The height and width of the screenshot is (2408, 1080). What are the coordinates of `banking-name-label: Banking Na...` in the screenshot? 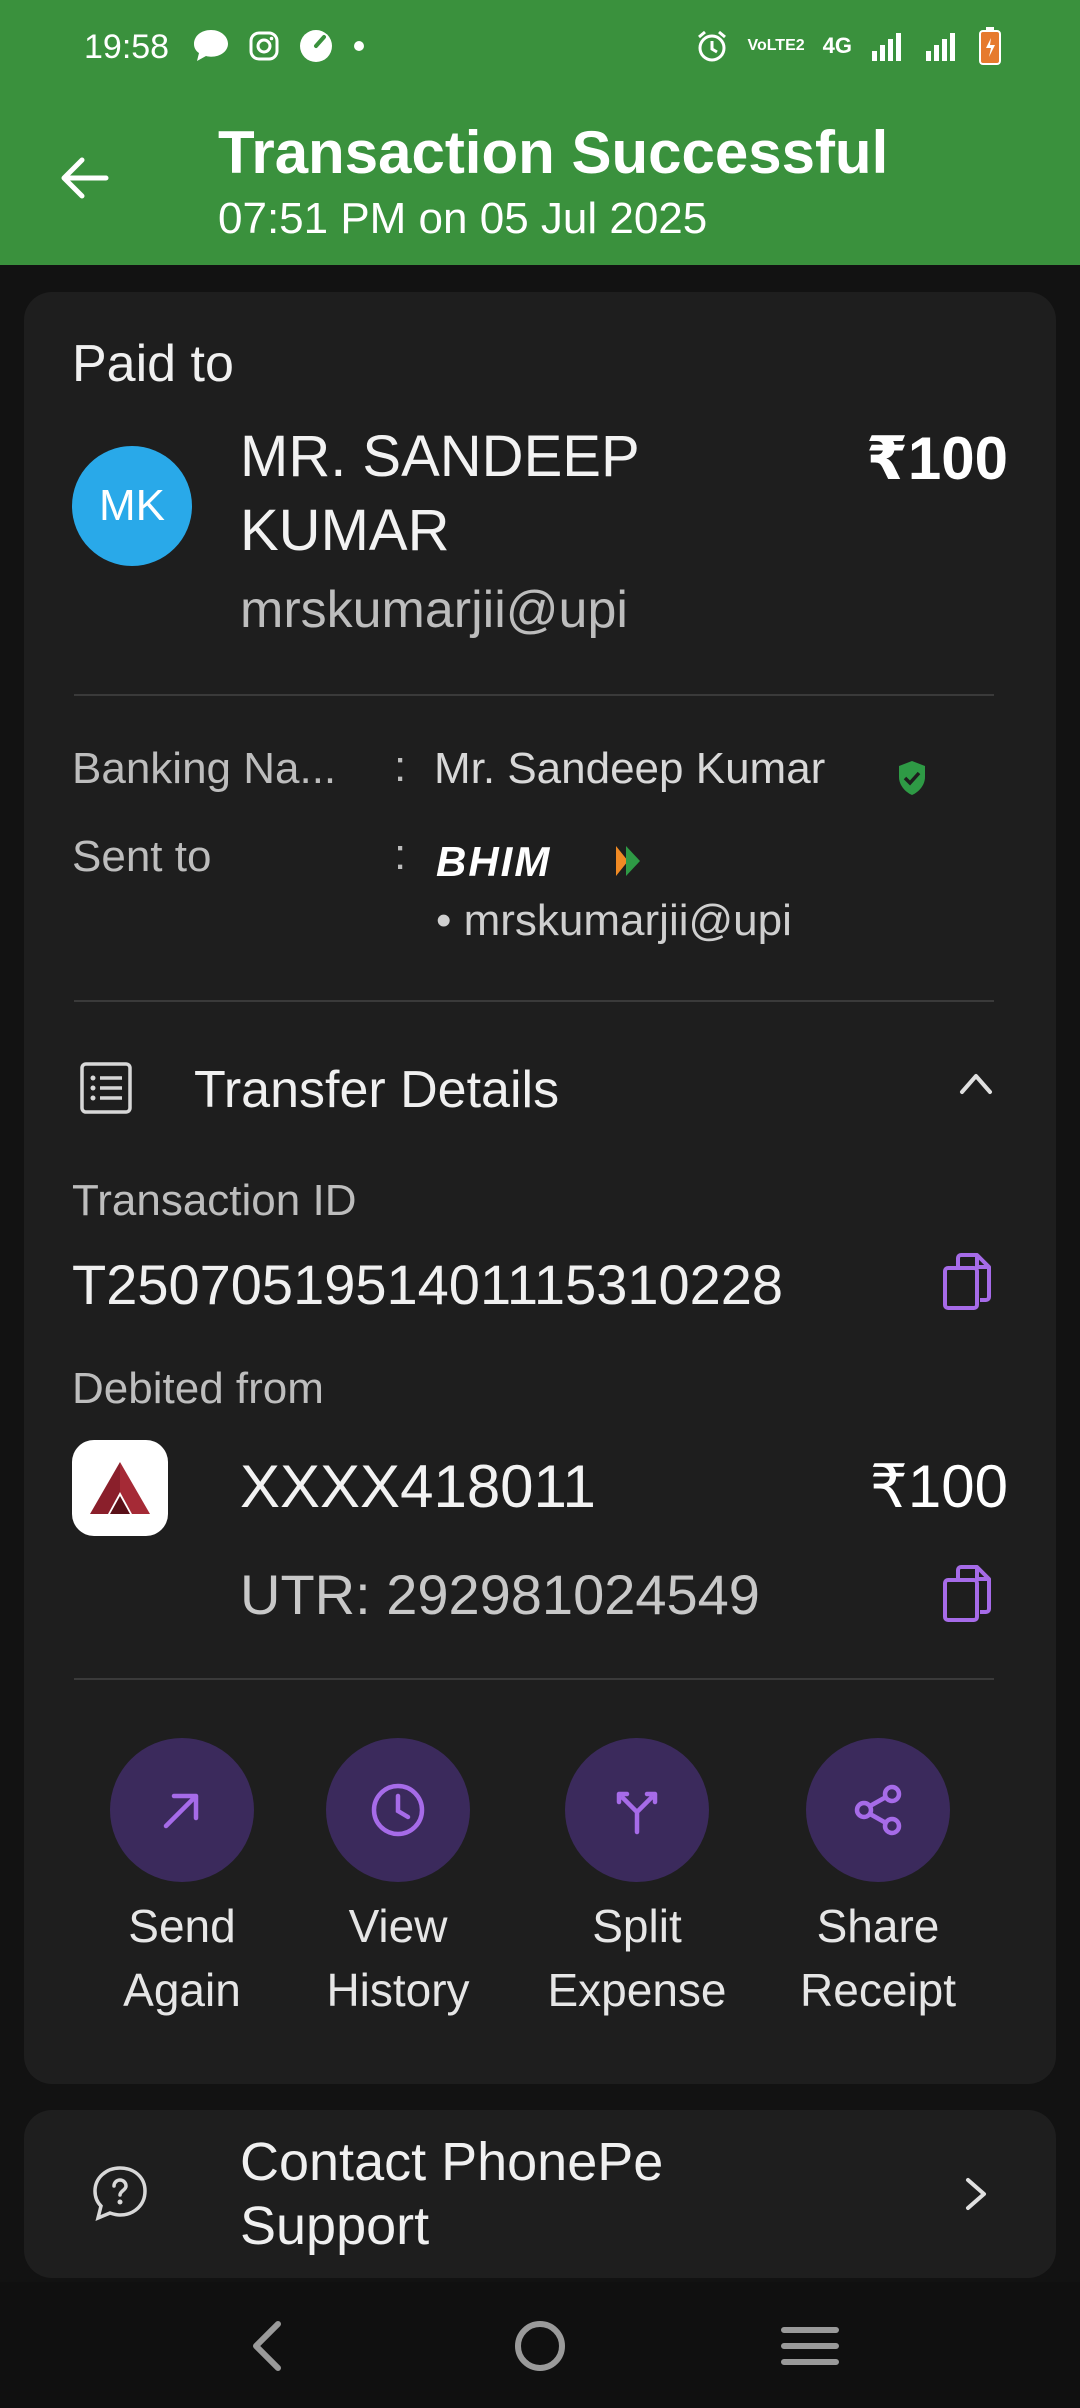 It's located at (204, 768).